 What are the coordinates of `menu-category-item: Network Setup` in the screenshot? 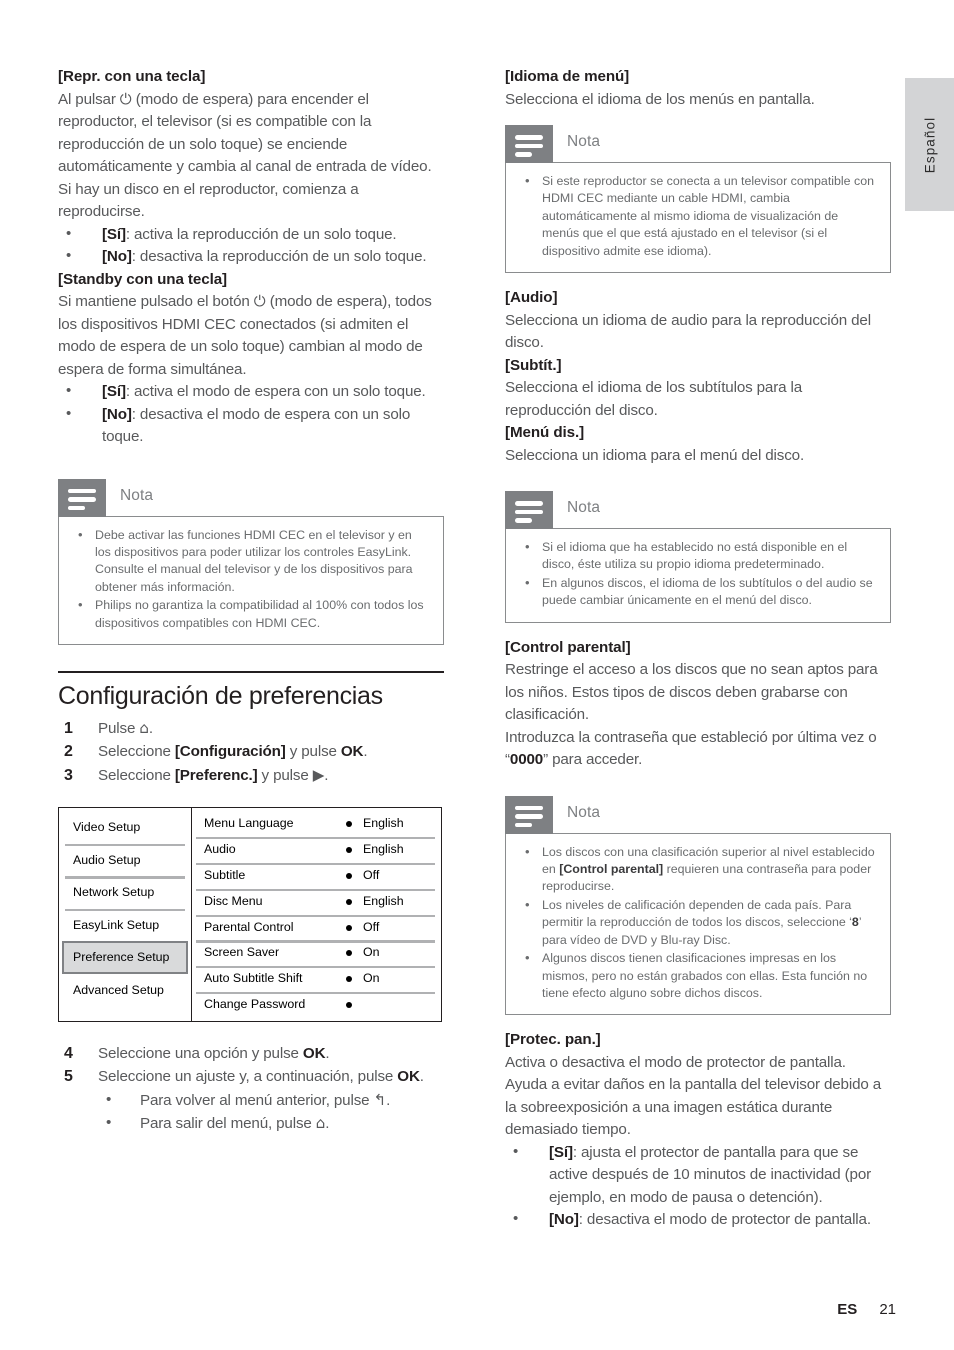 It's located at (125, 892).